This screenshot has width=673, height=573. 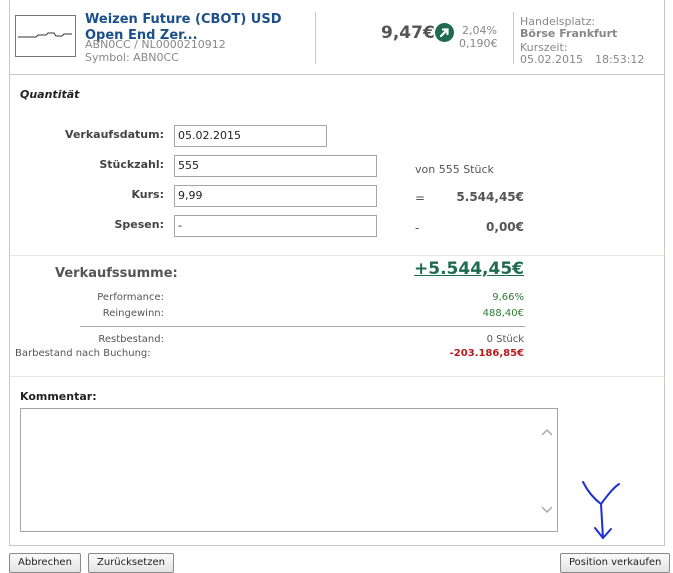 I want to click on spesen-operator: -, so click(x=417, y=228).